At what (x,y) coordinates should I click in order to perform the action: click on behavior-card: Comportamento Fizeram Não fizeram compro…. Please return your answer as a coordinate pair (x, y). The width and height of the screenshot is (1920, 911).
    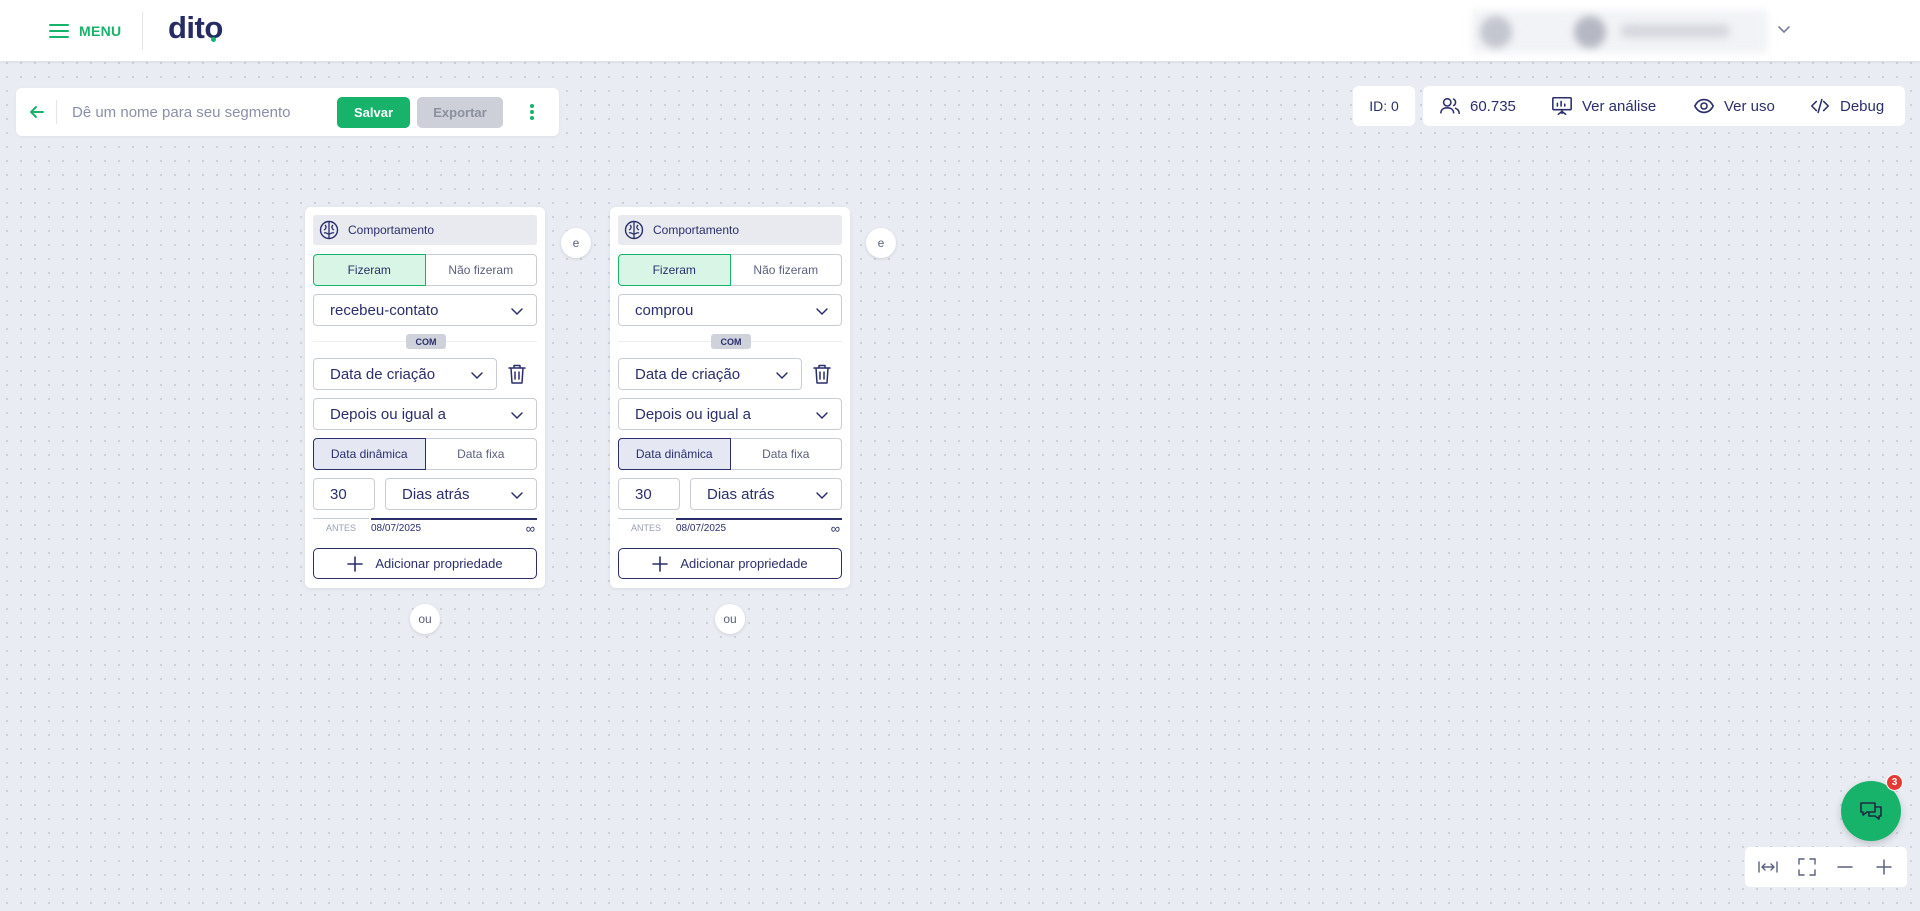
    Looking at the image, I should click on (730, 397).